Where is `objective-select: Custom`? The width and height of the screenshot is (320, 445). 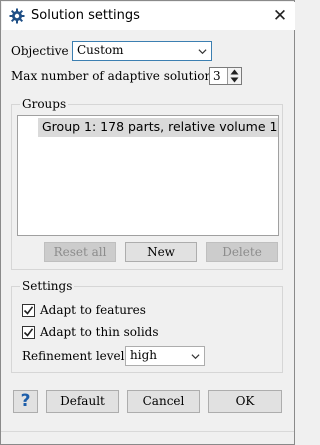 objective-select: Custom is located at coordinates (142, 51).